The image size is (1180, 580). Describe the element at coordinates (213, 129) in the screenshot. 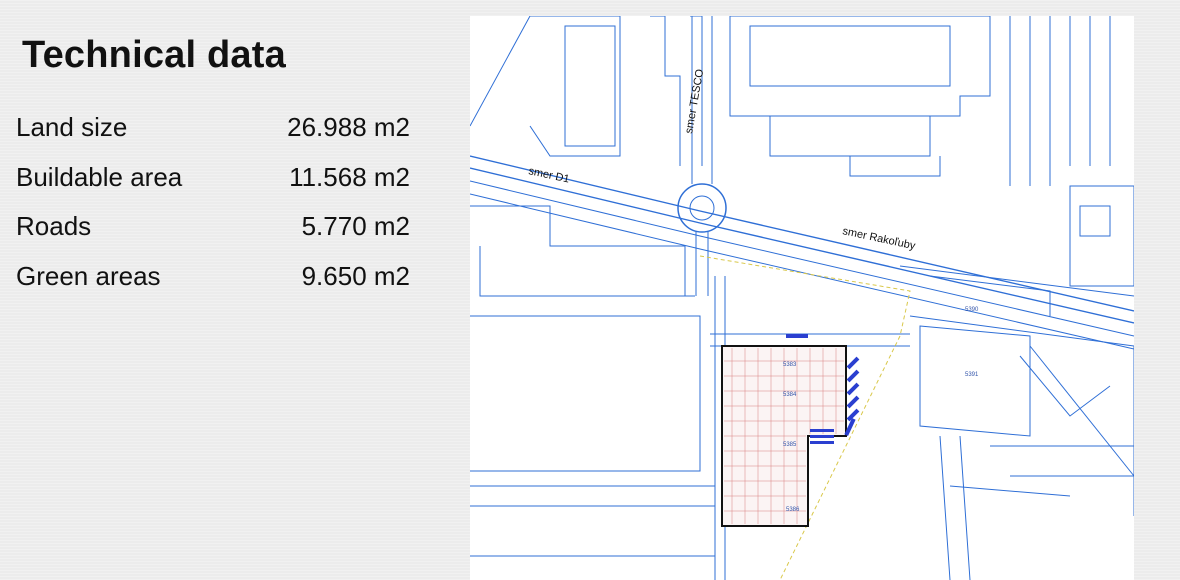

I see `data-row-land-size: Land size 26.988 m2` at that location.